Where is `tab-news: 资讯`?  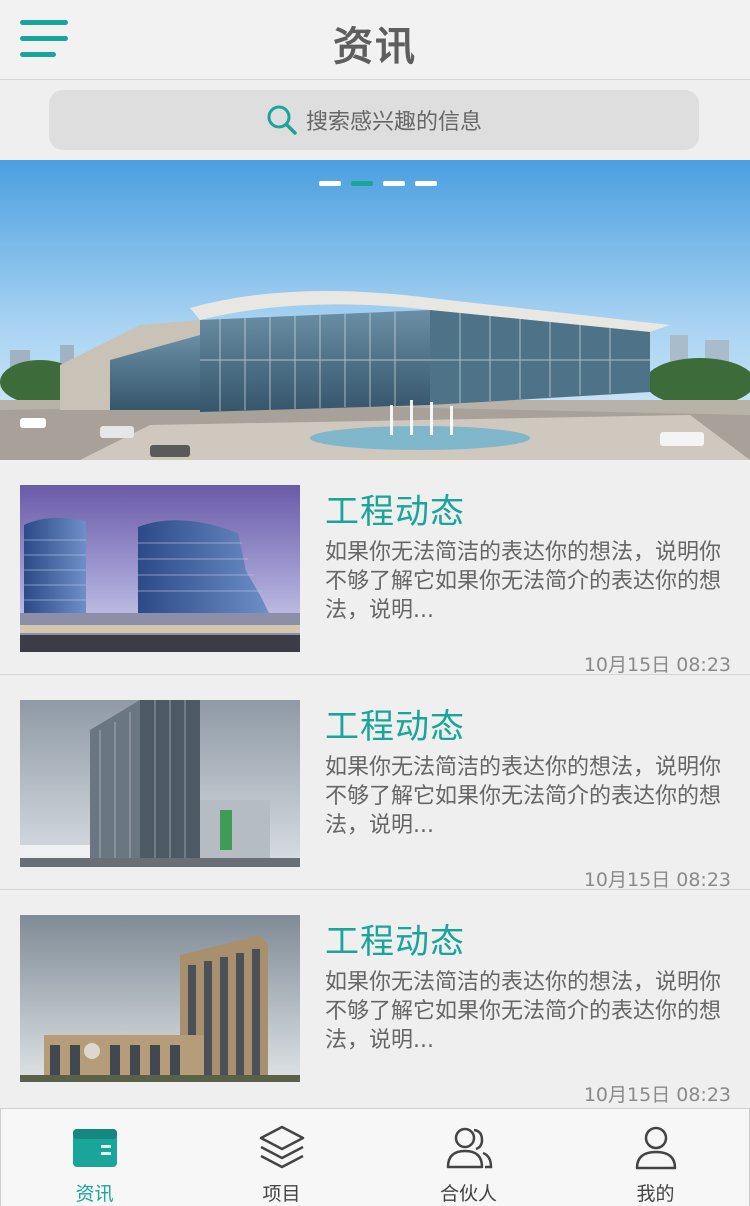 tab-news: 资讯 is located at coordinates (94, 1157).